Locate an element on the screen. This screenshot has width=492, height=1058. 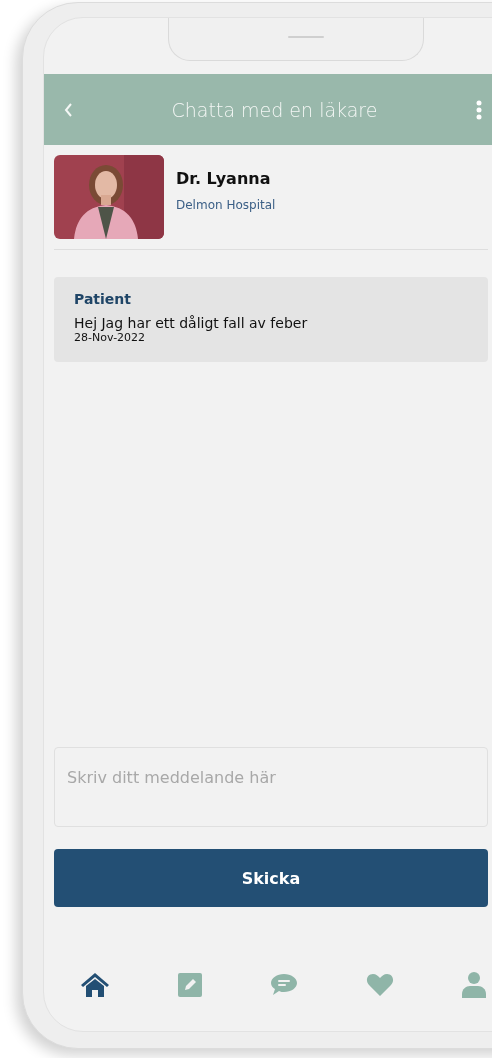
back-icon is located at coordinates (68, 109).